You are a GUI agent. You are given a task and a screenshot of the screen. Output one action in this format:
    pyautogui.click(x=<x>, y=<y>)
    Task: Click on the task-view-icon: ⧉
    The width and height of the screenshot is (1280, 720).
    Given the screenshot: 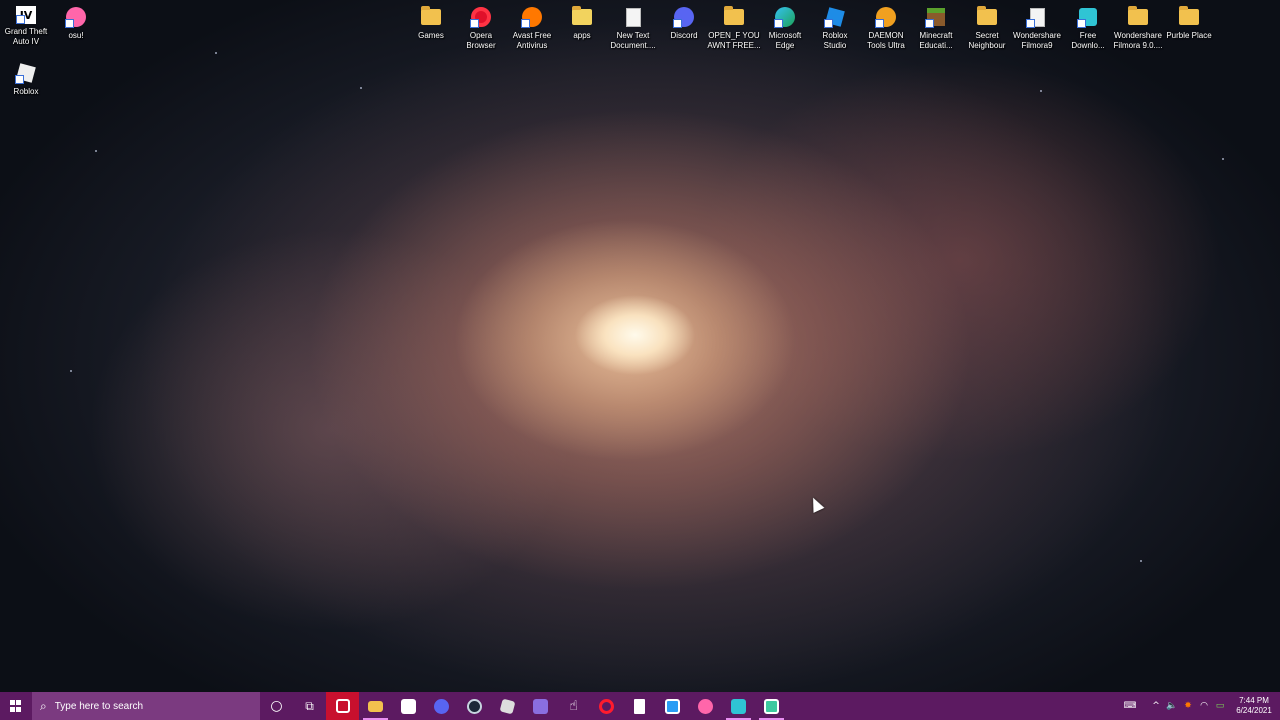 What is the action you would take?
    pyautogui.click(x=309, y=705)
    